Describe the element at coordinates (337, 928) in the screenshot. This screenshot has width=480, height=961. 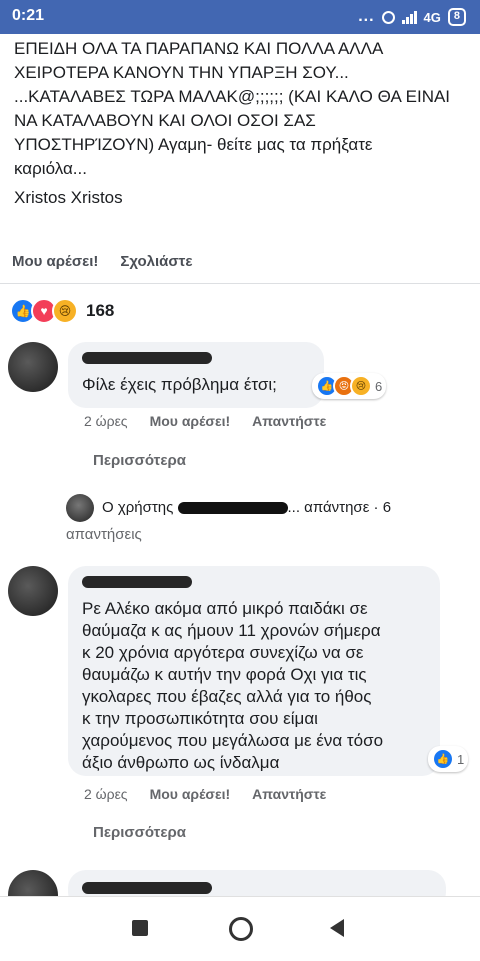
I see `back-icon` at that location.